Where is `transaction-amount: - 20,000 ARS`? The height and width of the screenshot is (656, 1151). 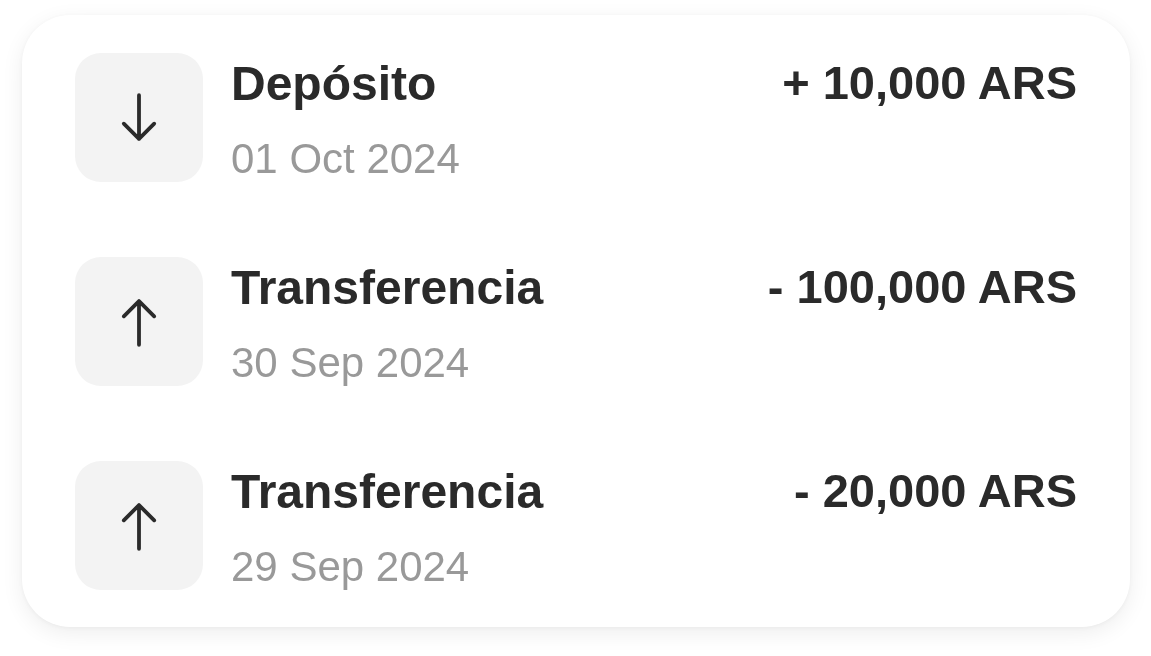 transaction-amount: - 20,000 ARS is located at coordinates (935, 491).